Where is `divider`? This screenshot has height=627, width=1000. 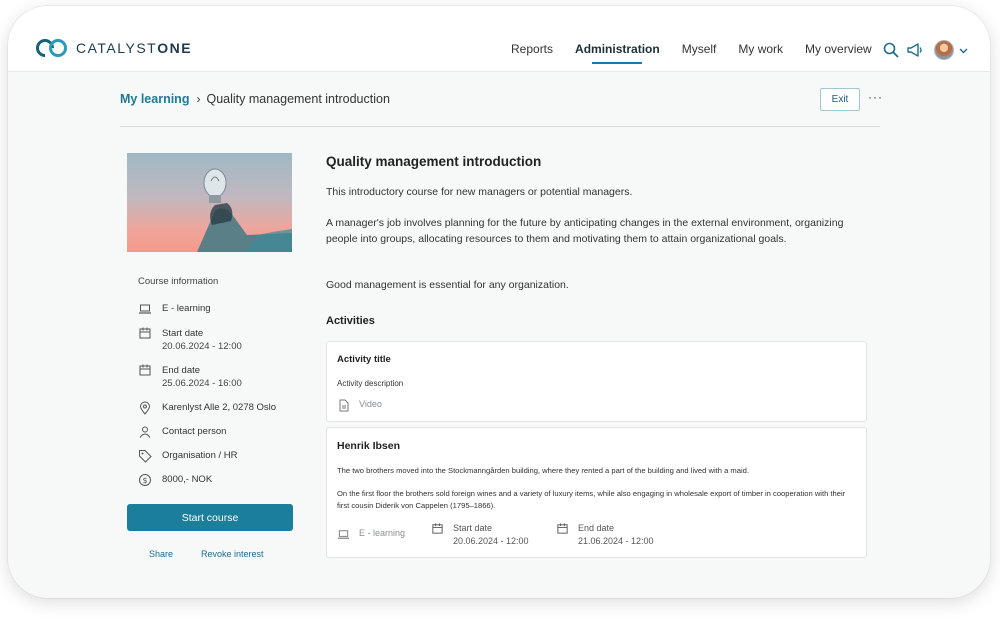
divider is located at coordinates (500, 126).